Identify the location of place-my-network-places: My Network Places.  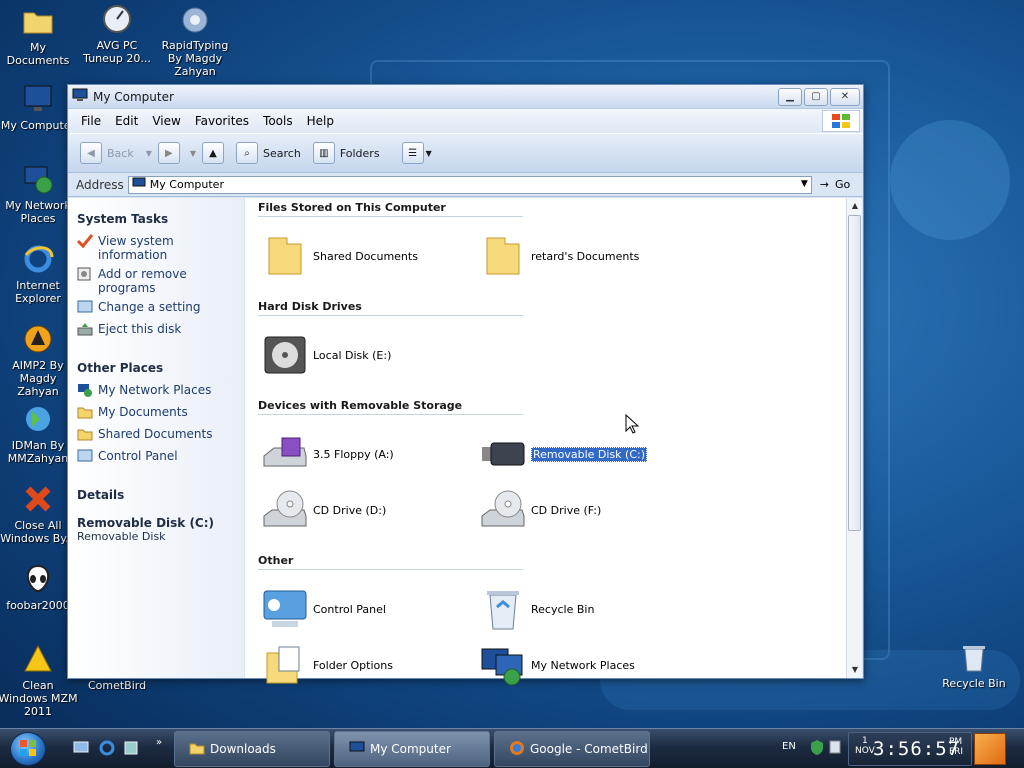
(160, 391).